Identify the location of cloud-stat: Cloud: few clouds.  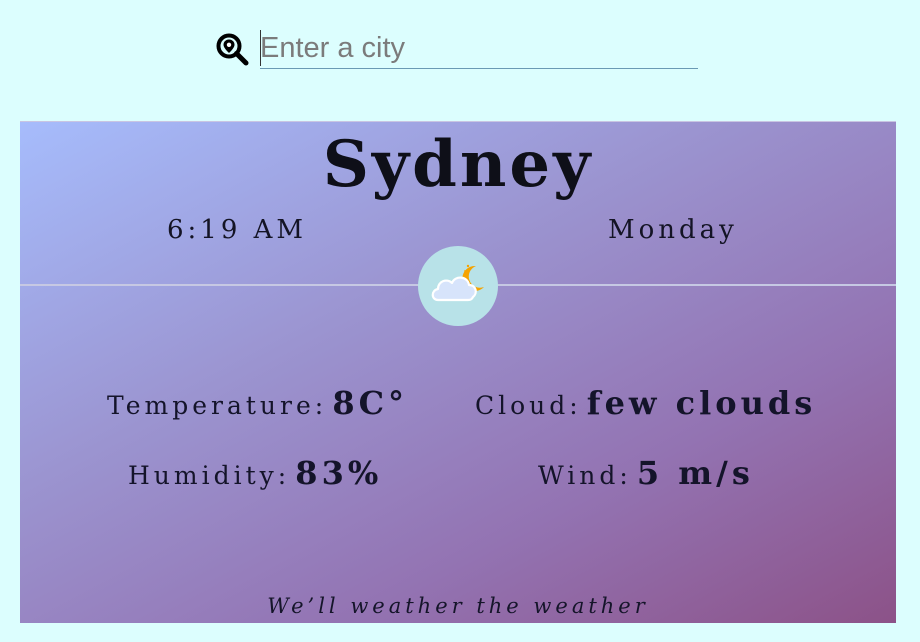
(645, 403).